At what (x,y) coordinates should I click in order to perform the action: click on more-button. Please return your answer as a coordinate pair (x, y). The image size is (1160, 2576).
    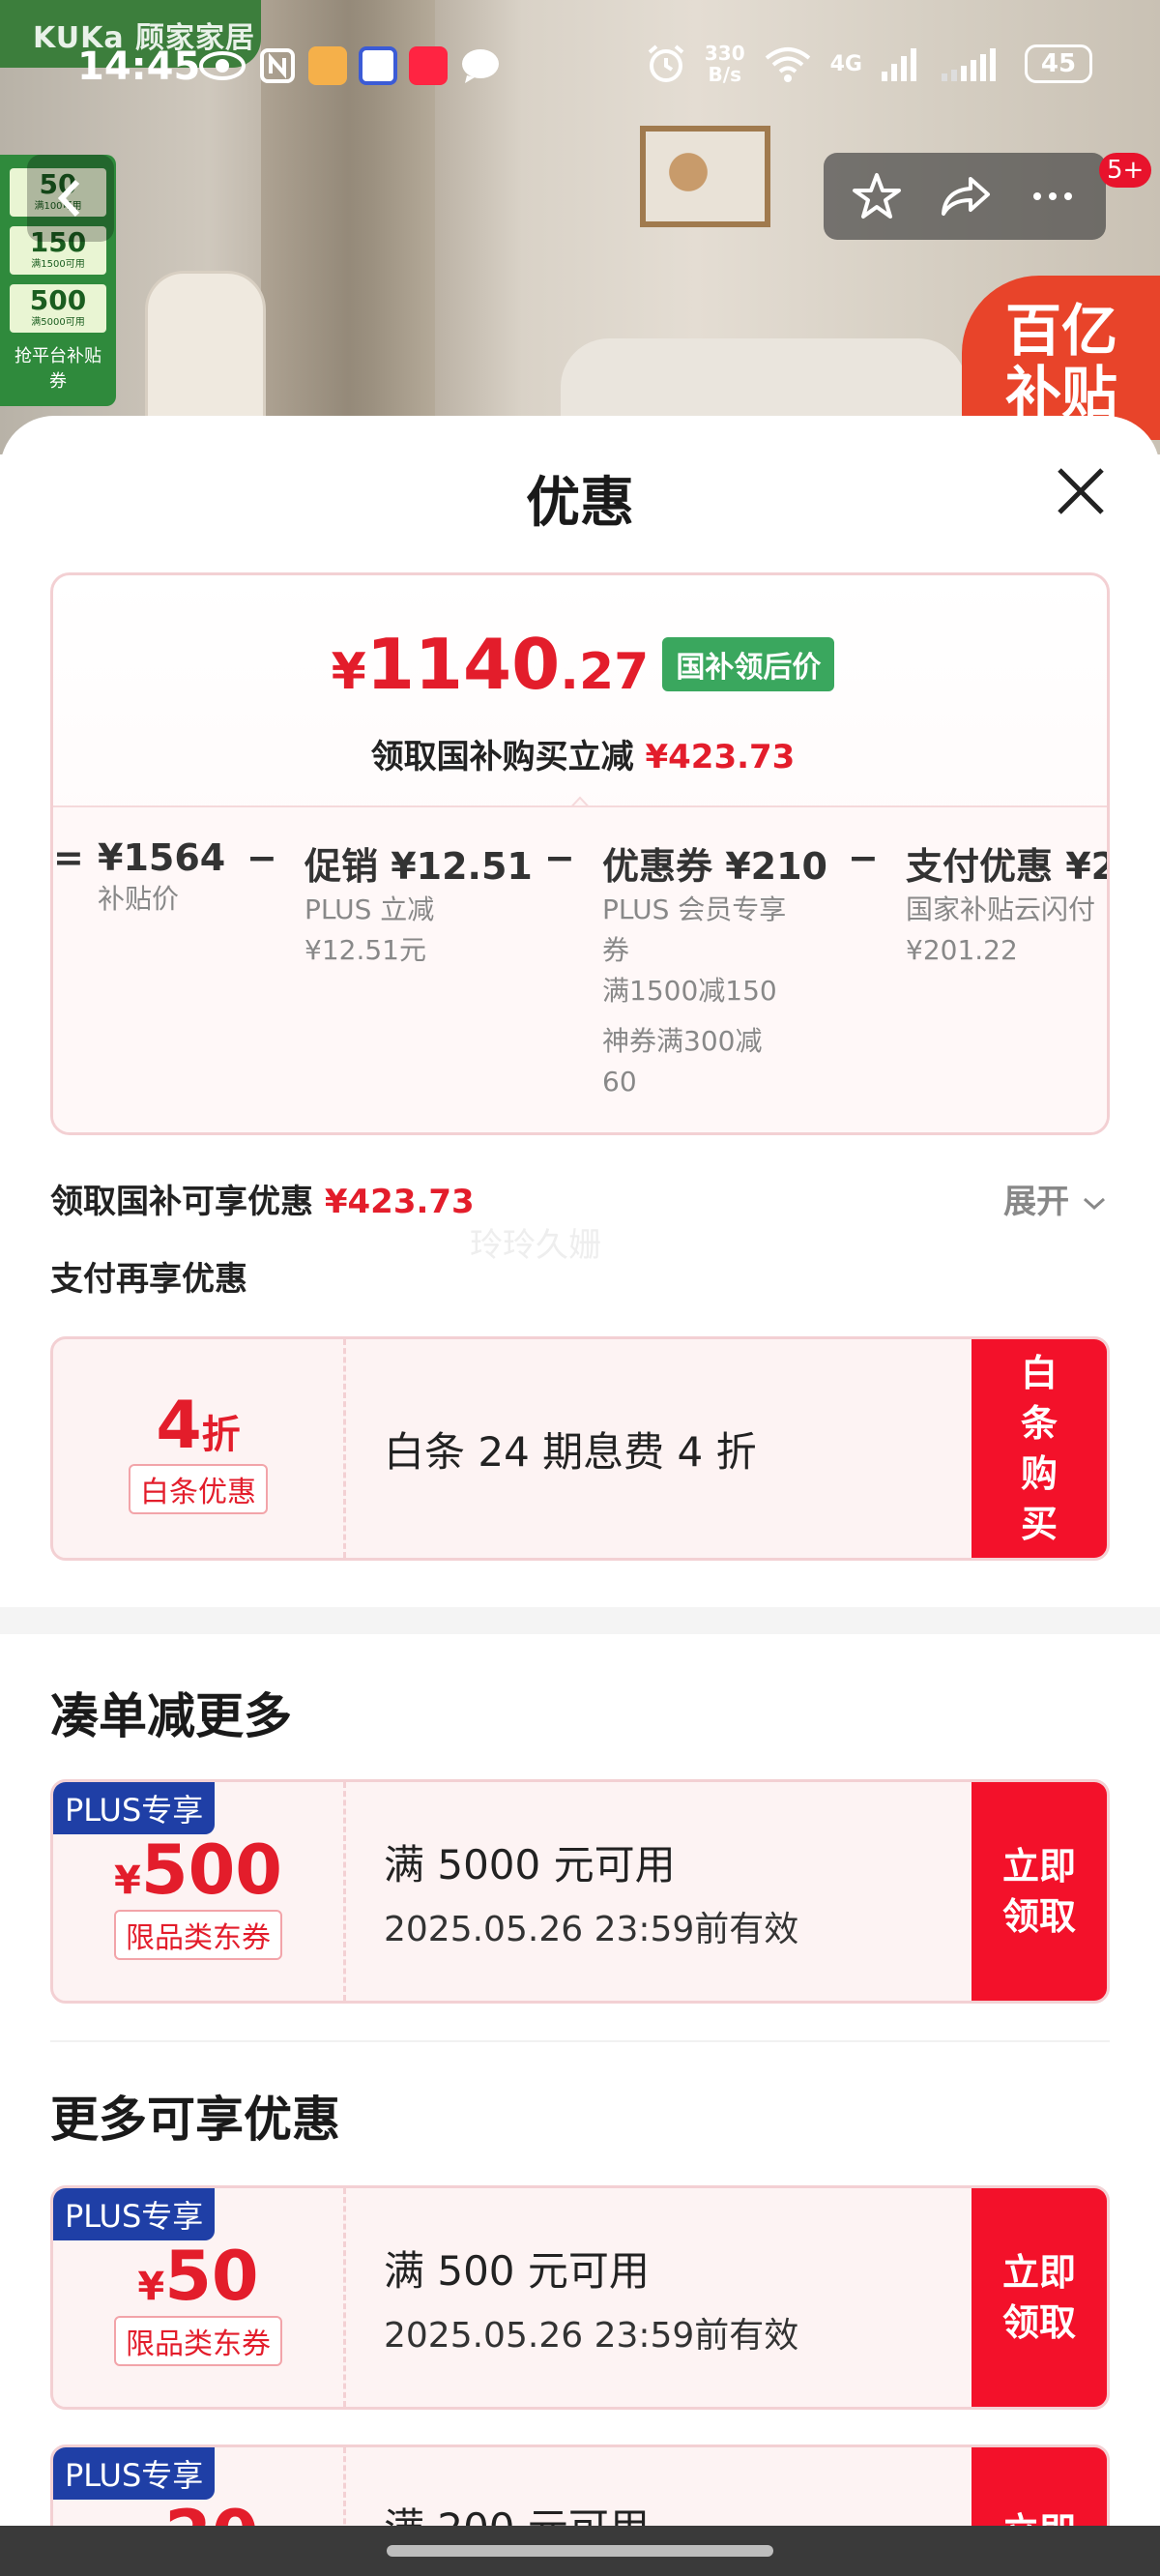
    Looking at the image, I should click on (1053, 196).